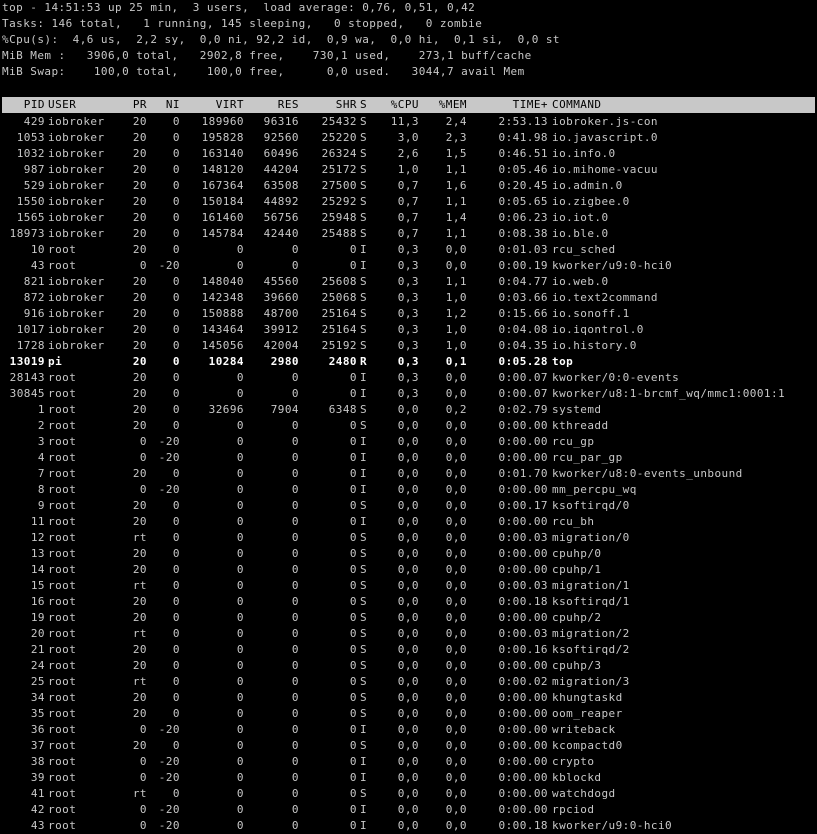 The image size is (817, 834). I want to click on process-row: 13 root 20 0 0 0 0 S 0,0 0,0 0:00.00 cpuhp/0, so click(408, 554).